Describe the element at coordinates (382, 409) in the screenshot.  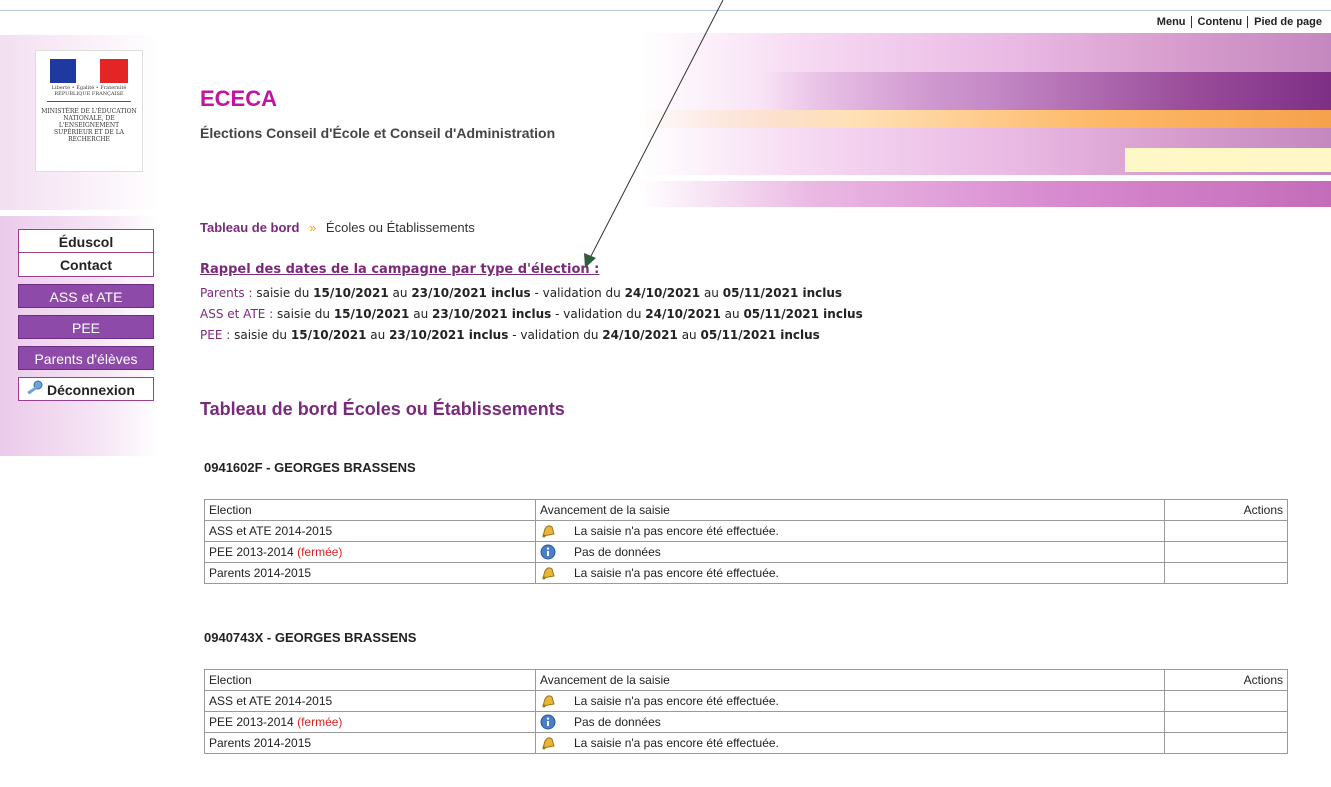
I see `dashboard-title: Tableau de bord Écoles ou Établissements` at that location.